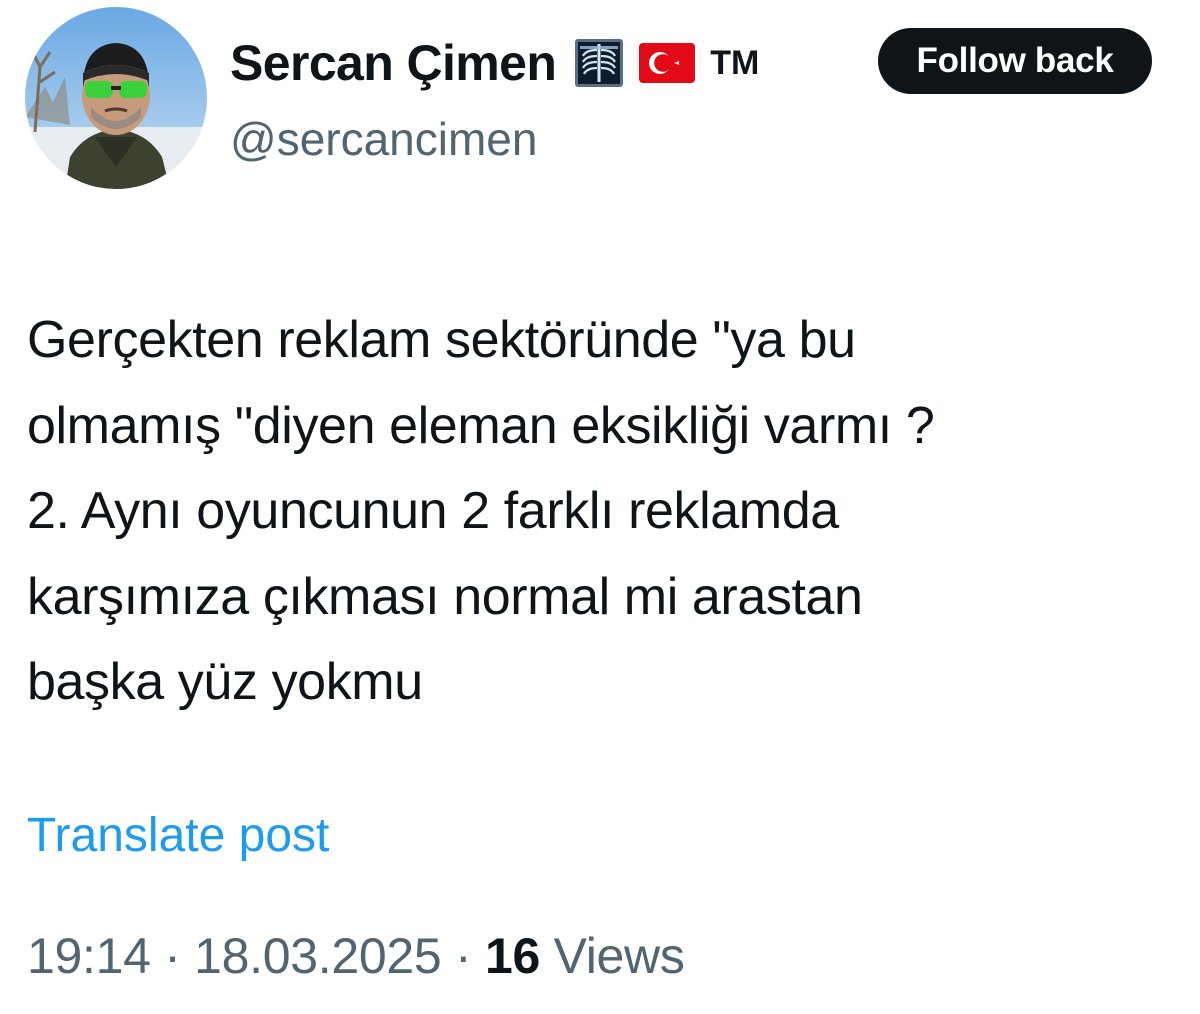 This screenshot has width=1200, height=1014. Describe the element at coordinates (225, 682) in the screenshot. I see `post-text-line: başka yüz yokmu` at that location.